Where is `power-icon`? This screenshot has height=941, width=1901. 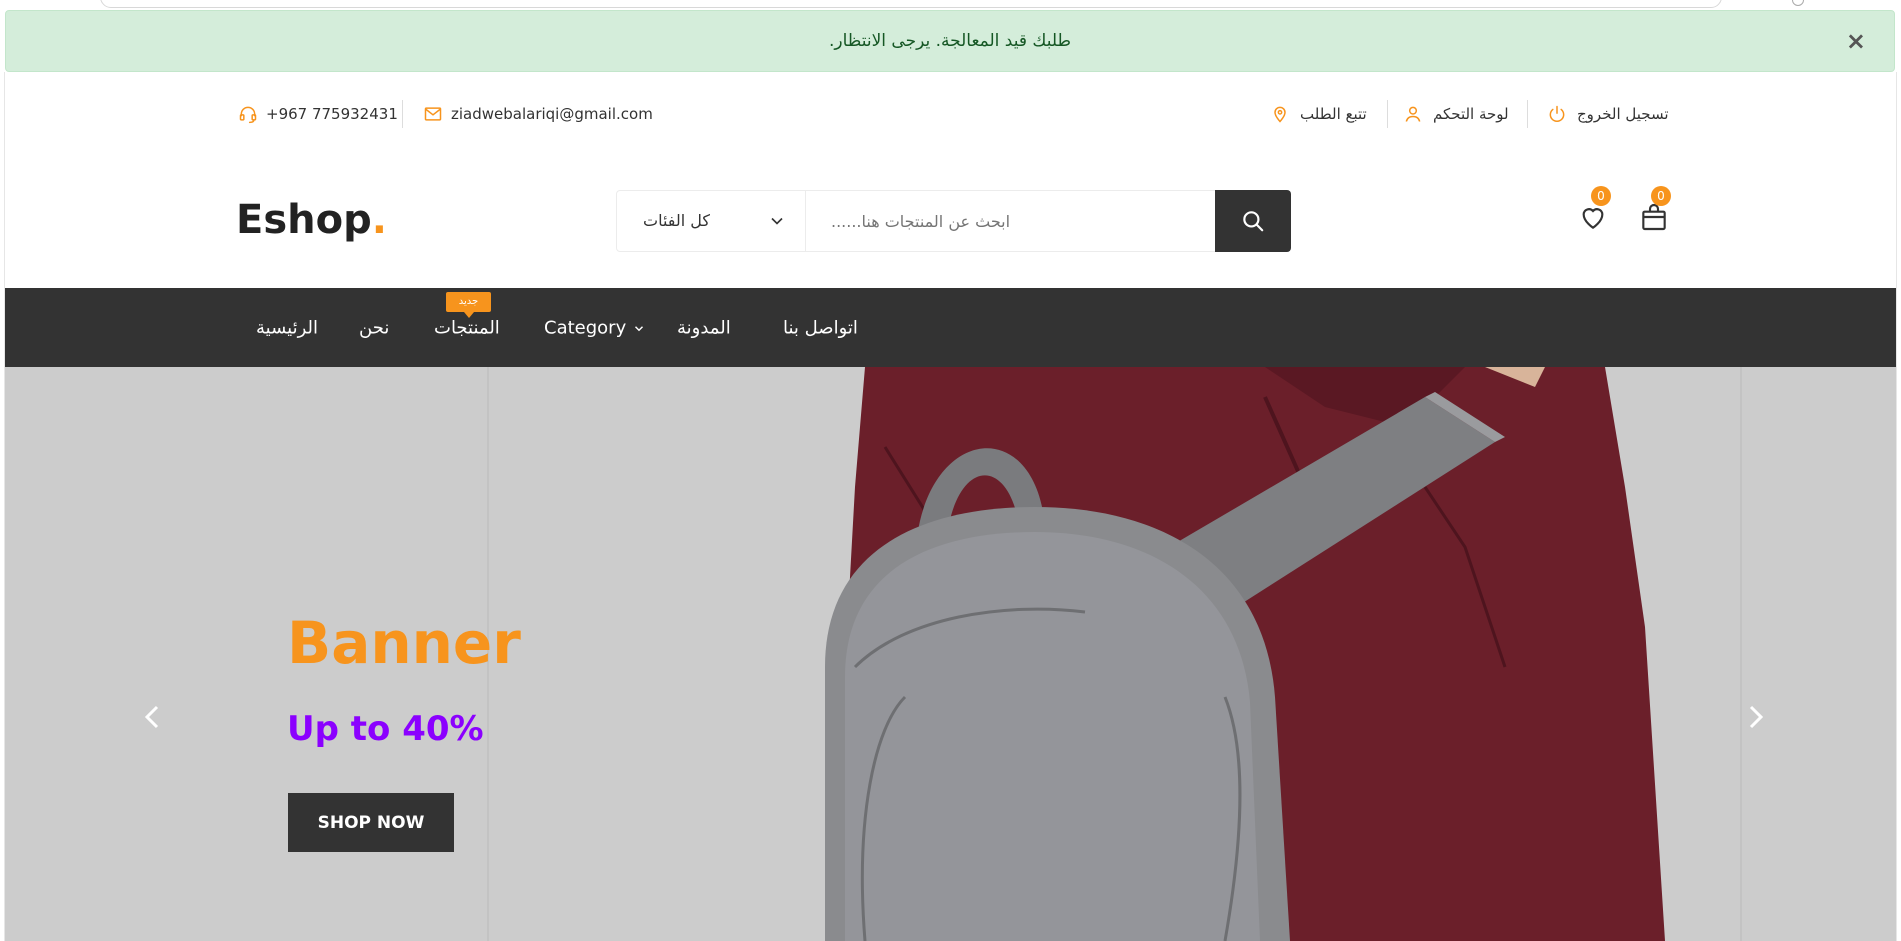 power-icon is located at coordinates (1557, 114).